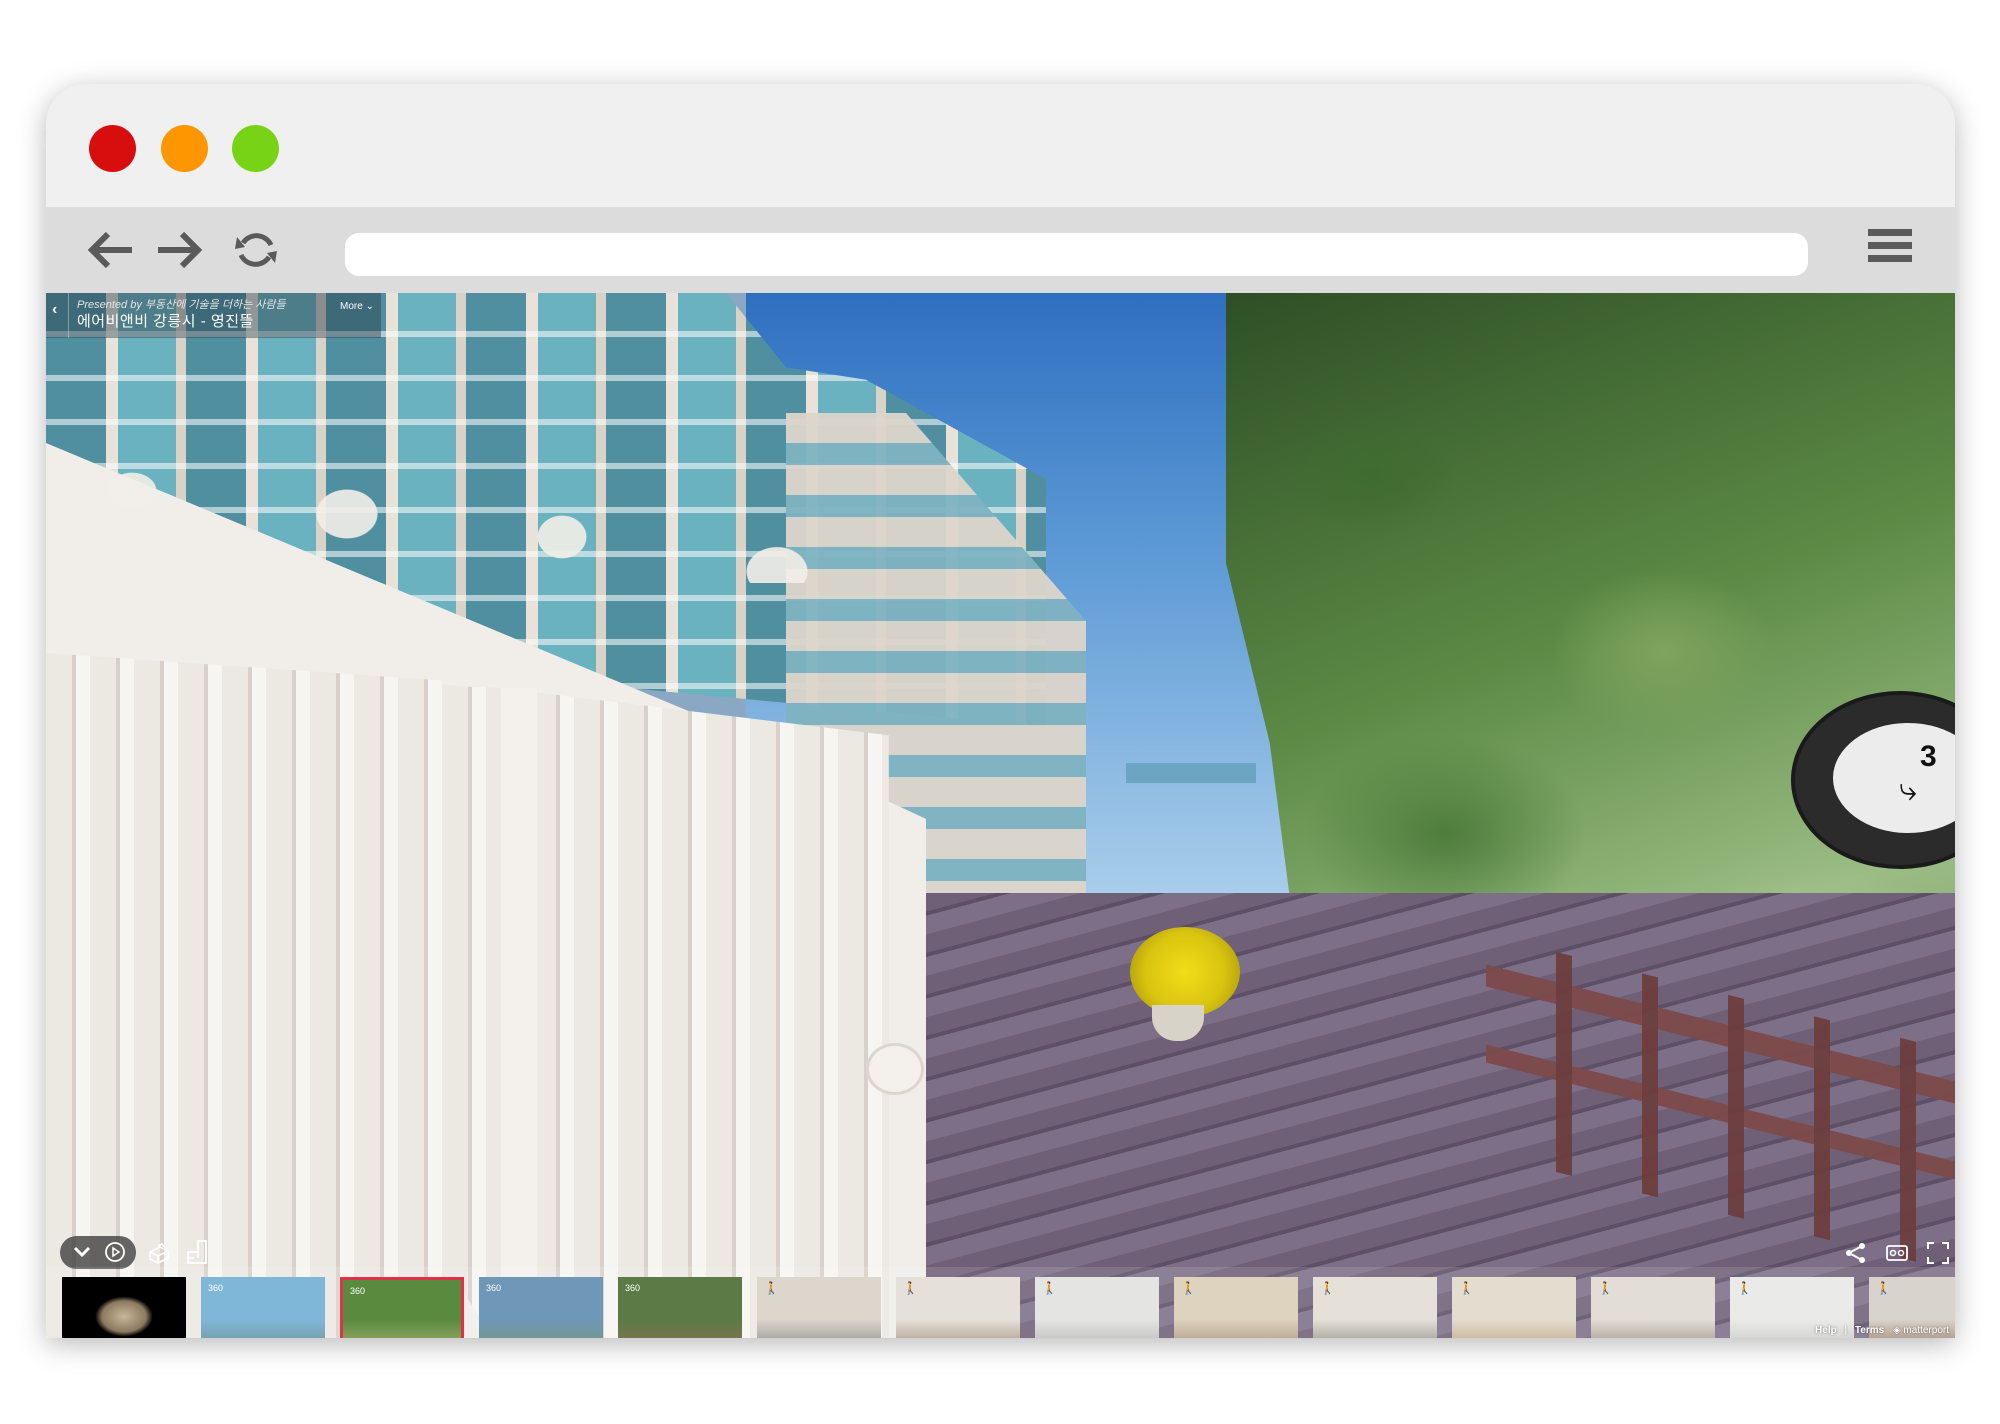 The image size is (2000, 1424). Describe the element at coordinates (476, 468) in the screenshot. I see `scene-fence-ornament` at that location.